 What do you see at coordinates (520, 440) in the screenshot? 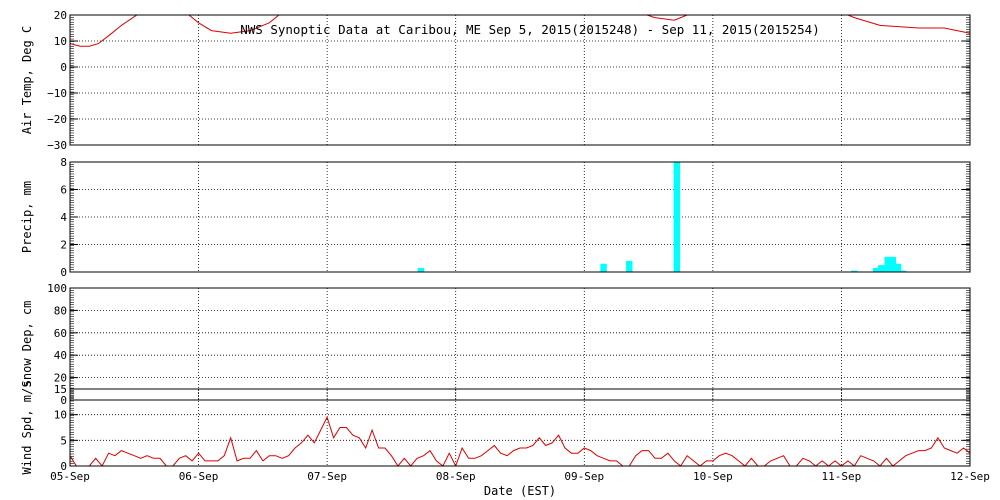
I see `wind_speed-line` at bounding box center [520, 440].